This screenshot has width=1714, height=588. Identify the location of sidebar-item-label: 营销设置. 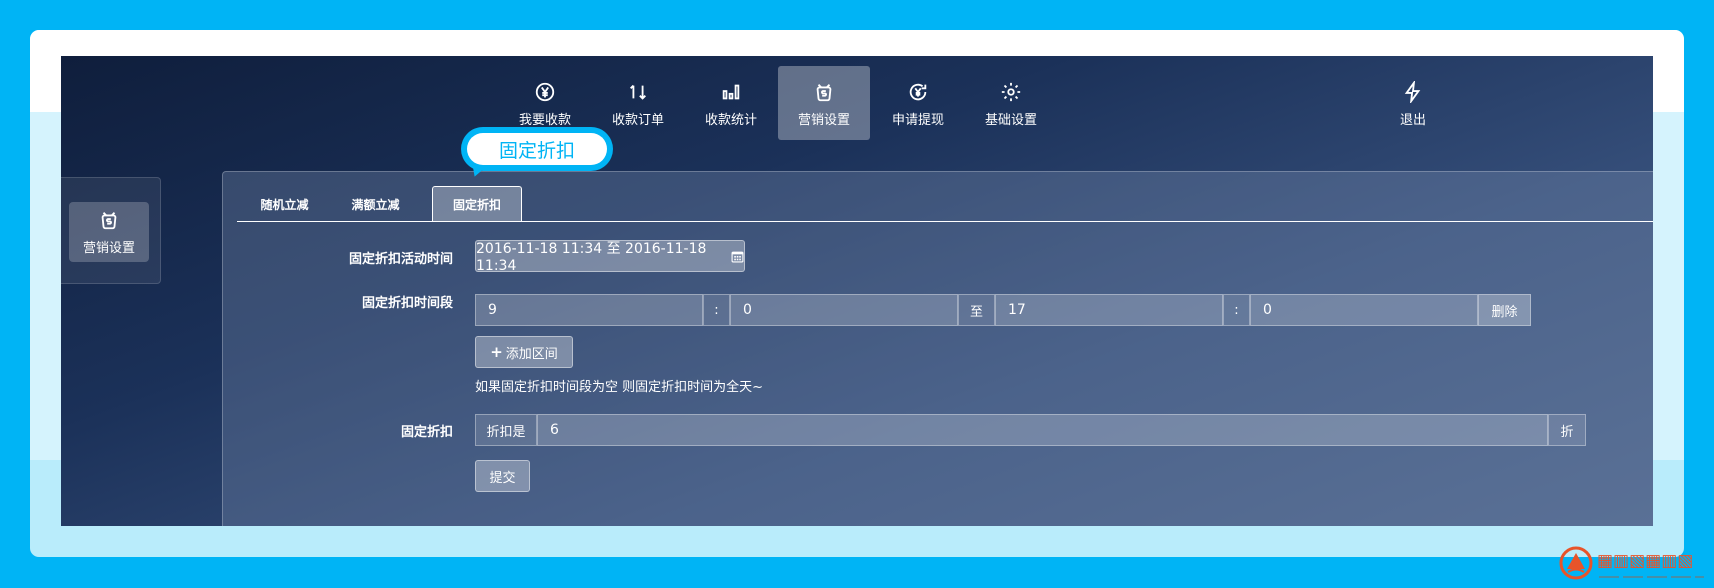
(108, 248).